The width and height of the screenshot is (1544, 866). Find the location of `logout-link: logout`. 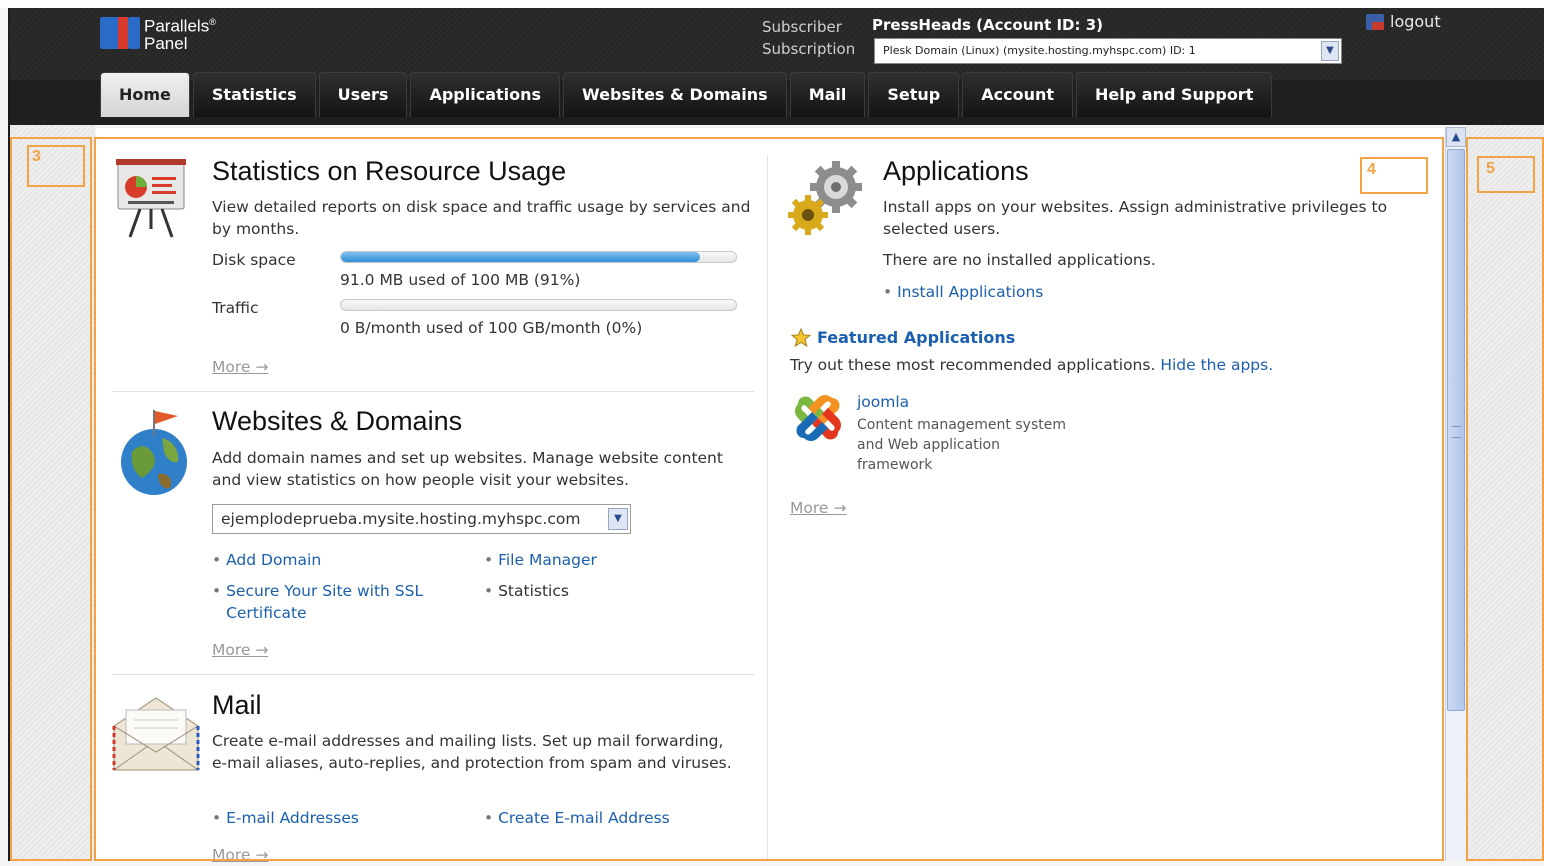

logout-link: logout is located at coordinates (1403, 21).